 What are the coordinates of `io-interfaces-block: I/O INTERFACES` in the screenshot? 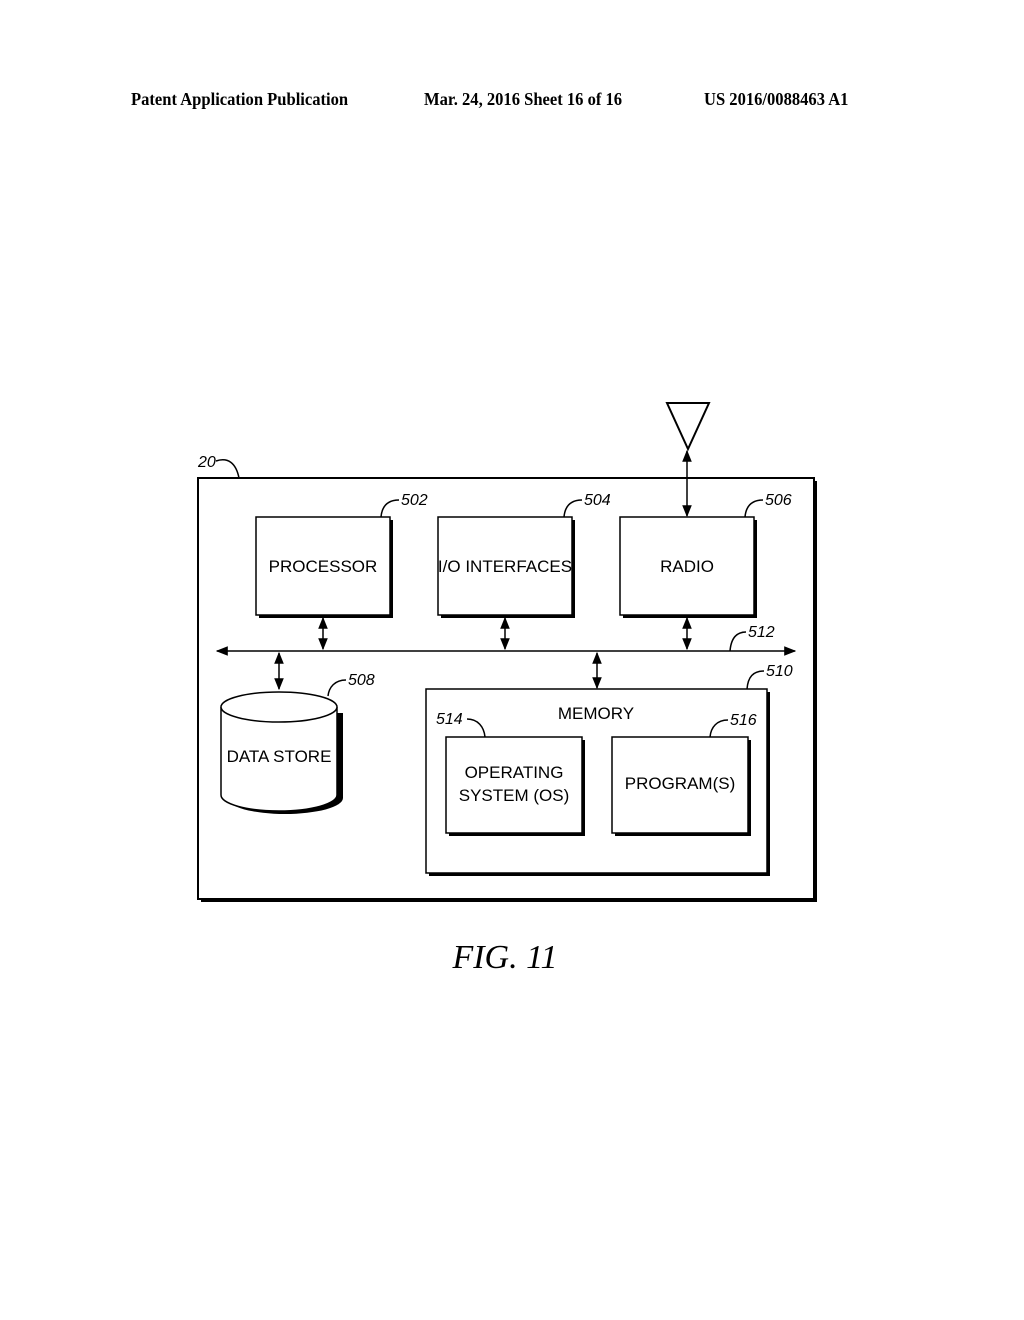 It's located at (506, 567).